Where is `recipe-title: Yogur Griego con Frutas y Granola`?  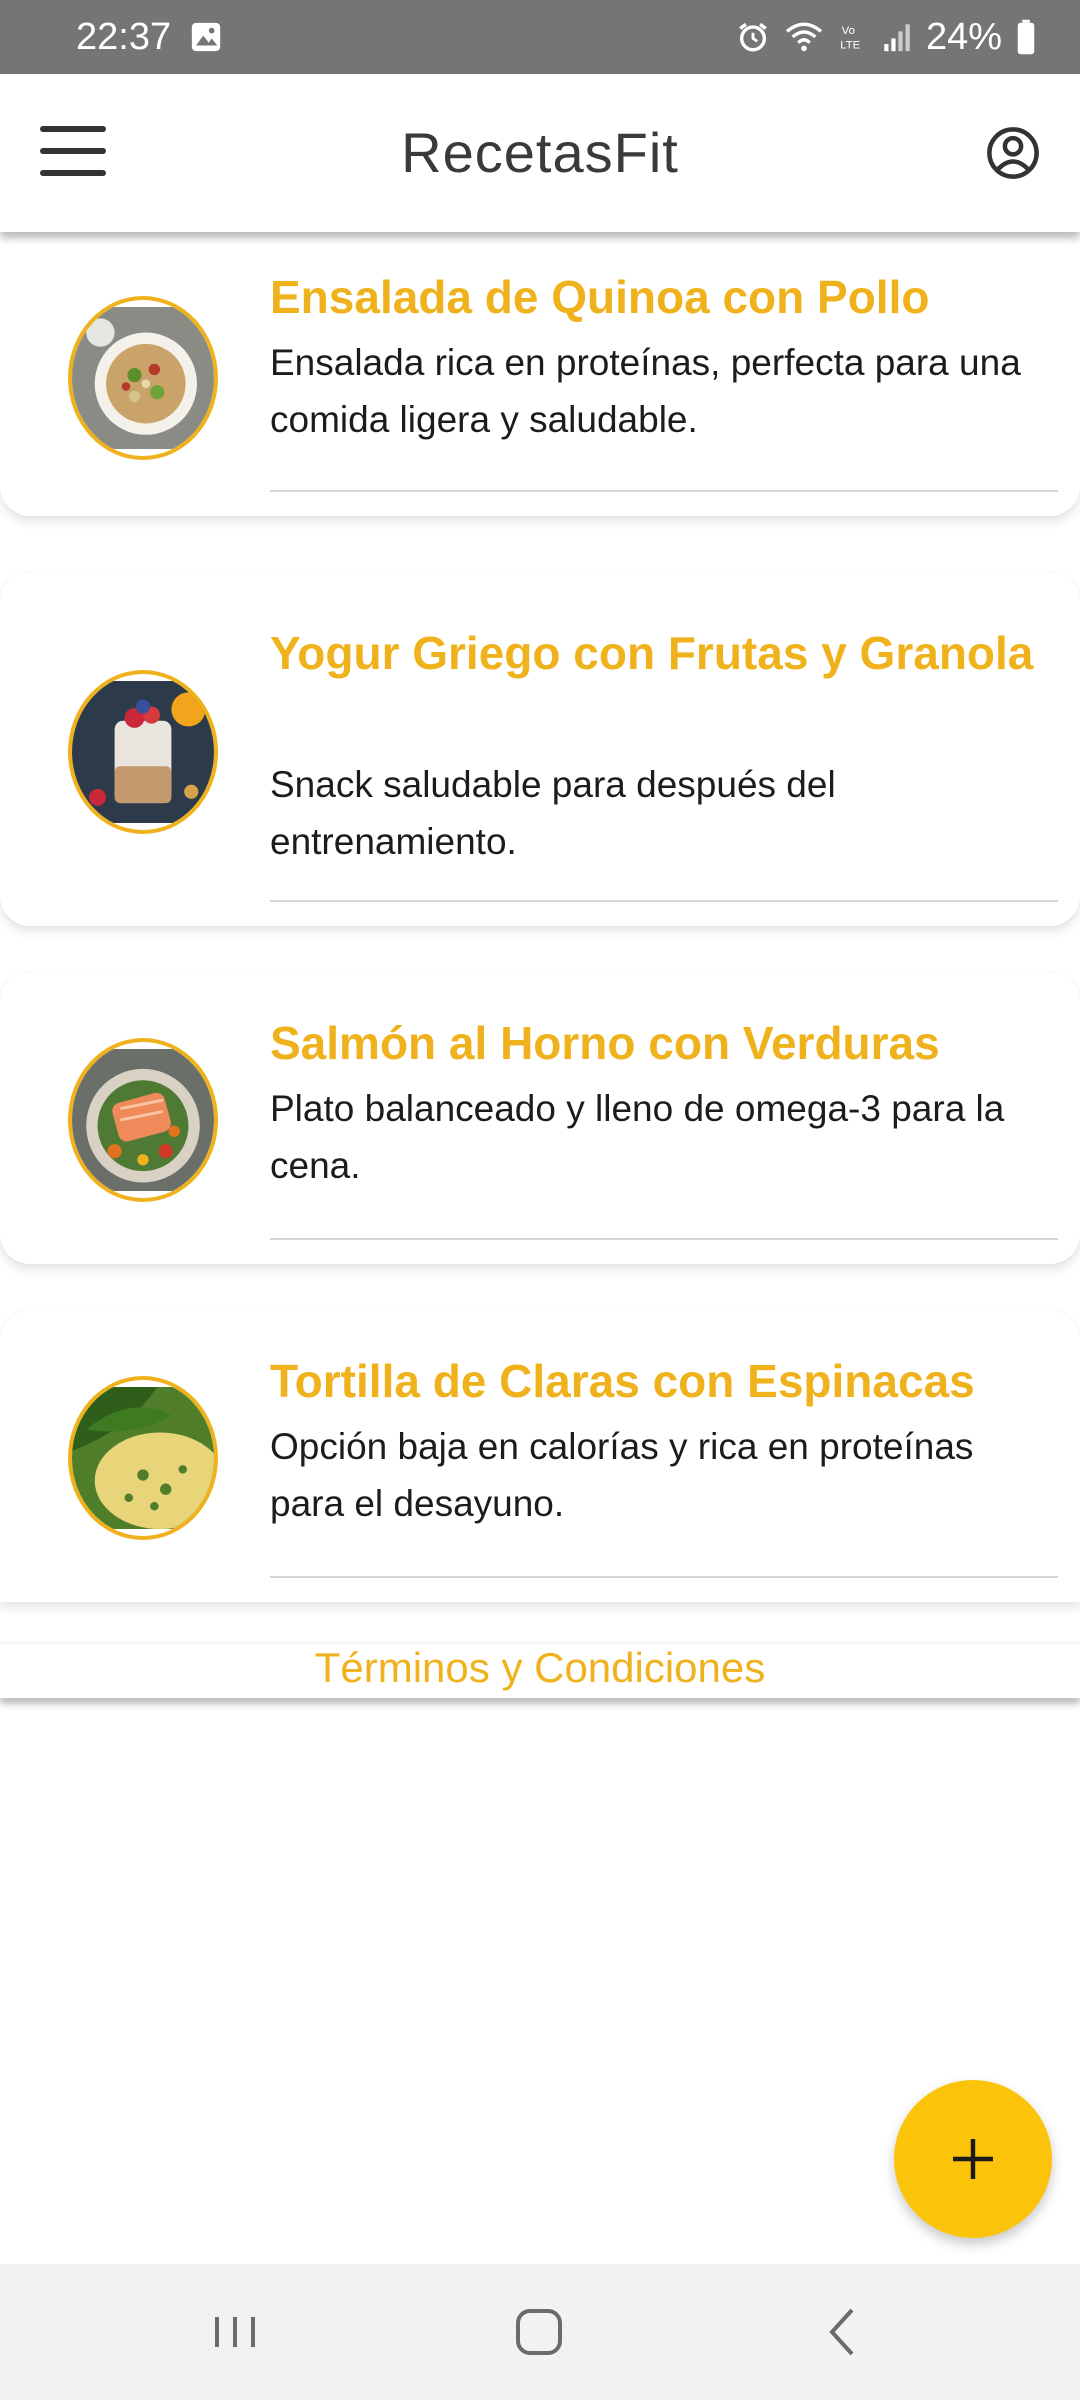 recipe-title: Yogur Griego con Frutas y Granola is located at coordinates (652, 653).